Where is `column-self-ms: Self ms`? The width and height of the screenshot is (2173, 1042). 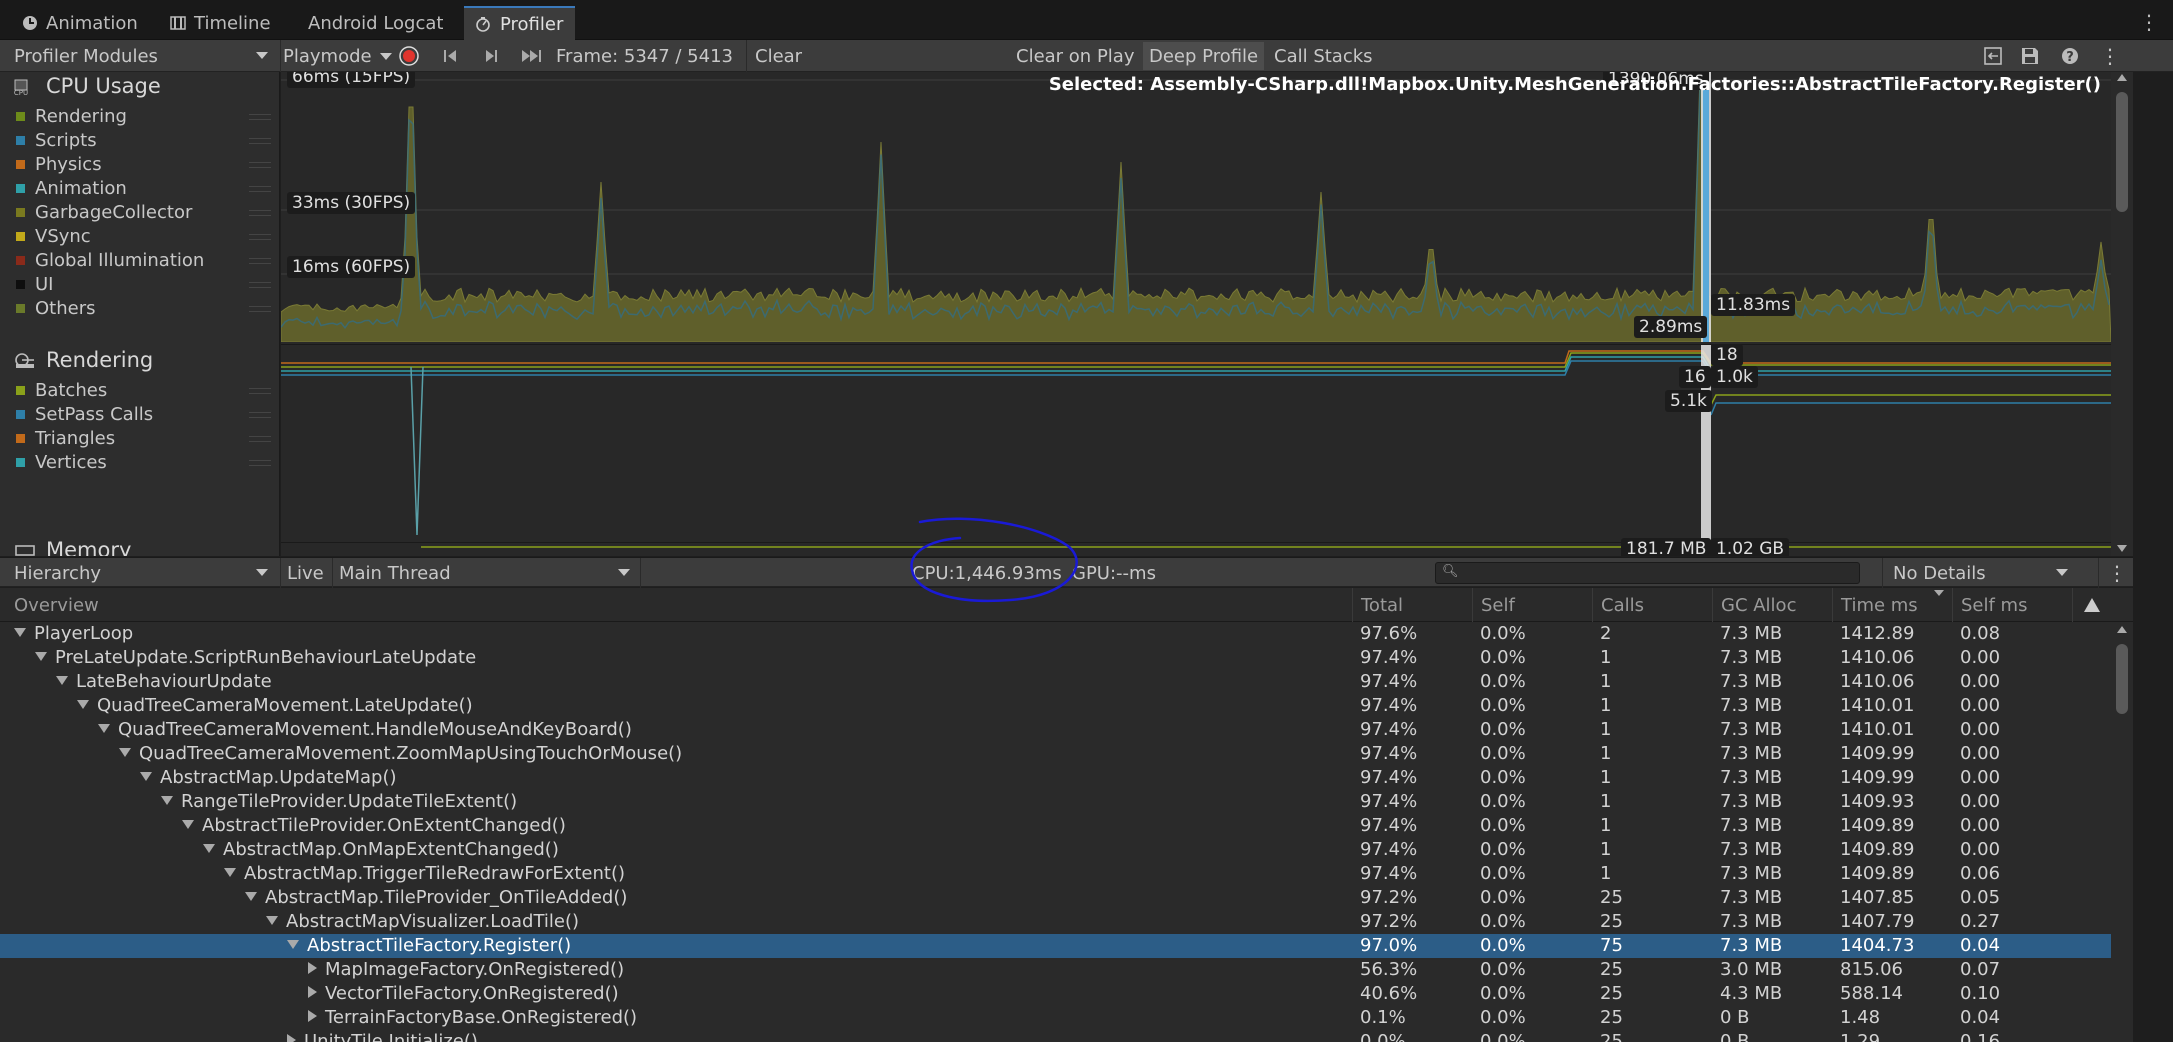 column-self-ms: Self ms is located at coordinates (2012, 605).